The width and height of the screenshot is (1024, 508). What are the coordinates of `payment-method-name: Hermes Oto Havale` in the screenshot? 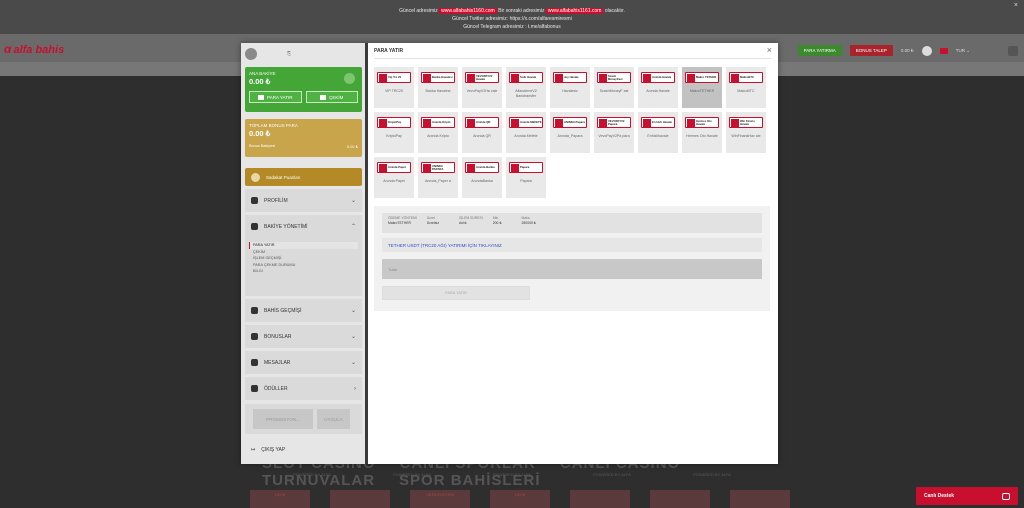 It's located at (702, 136).